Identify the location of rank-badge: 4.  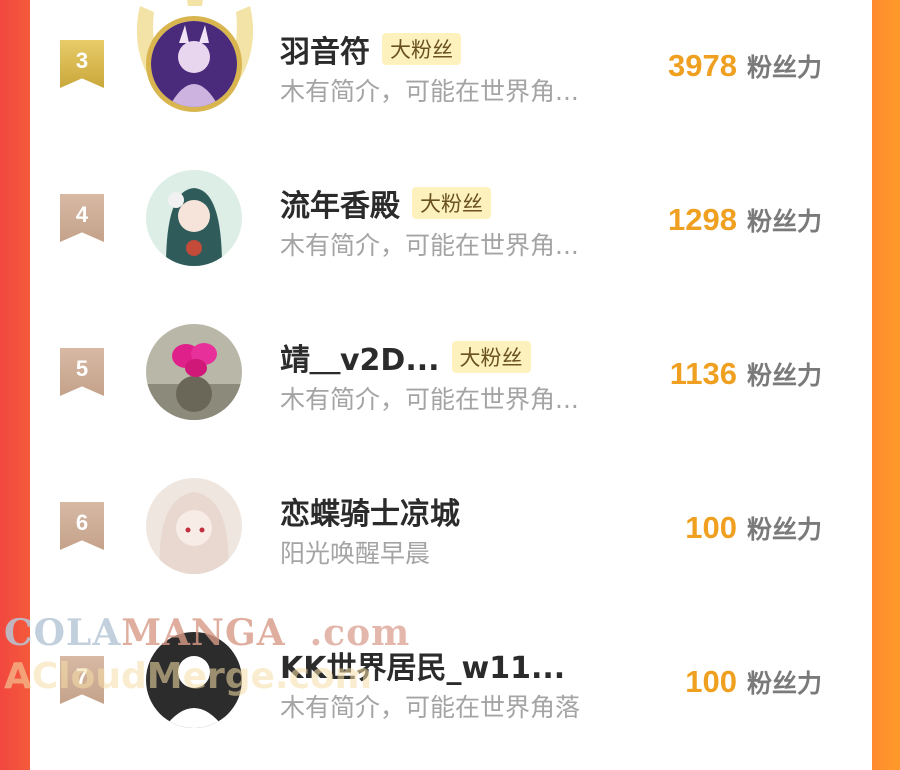
(82, 218).